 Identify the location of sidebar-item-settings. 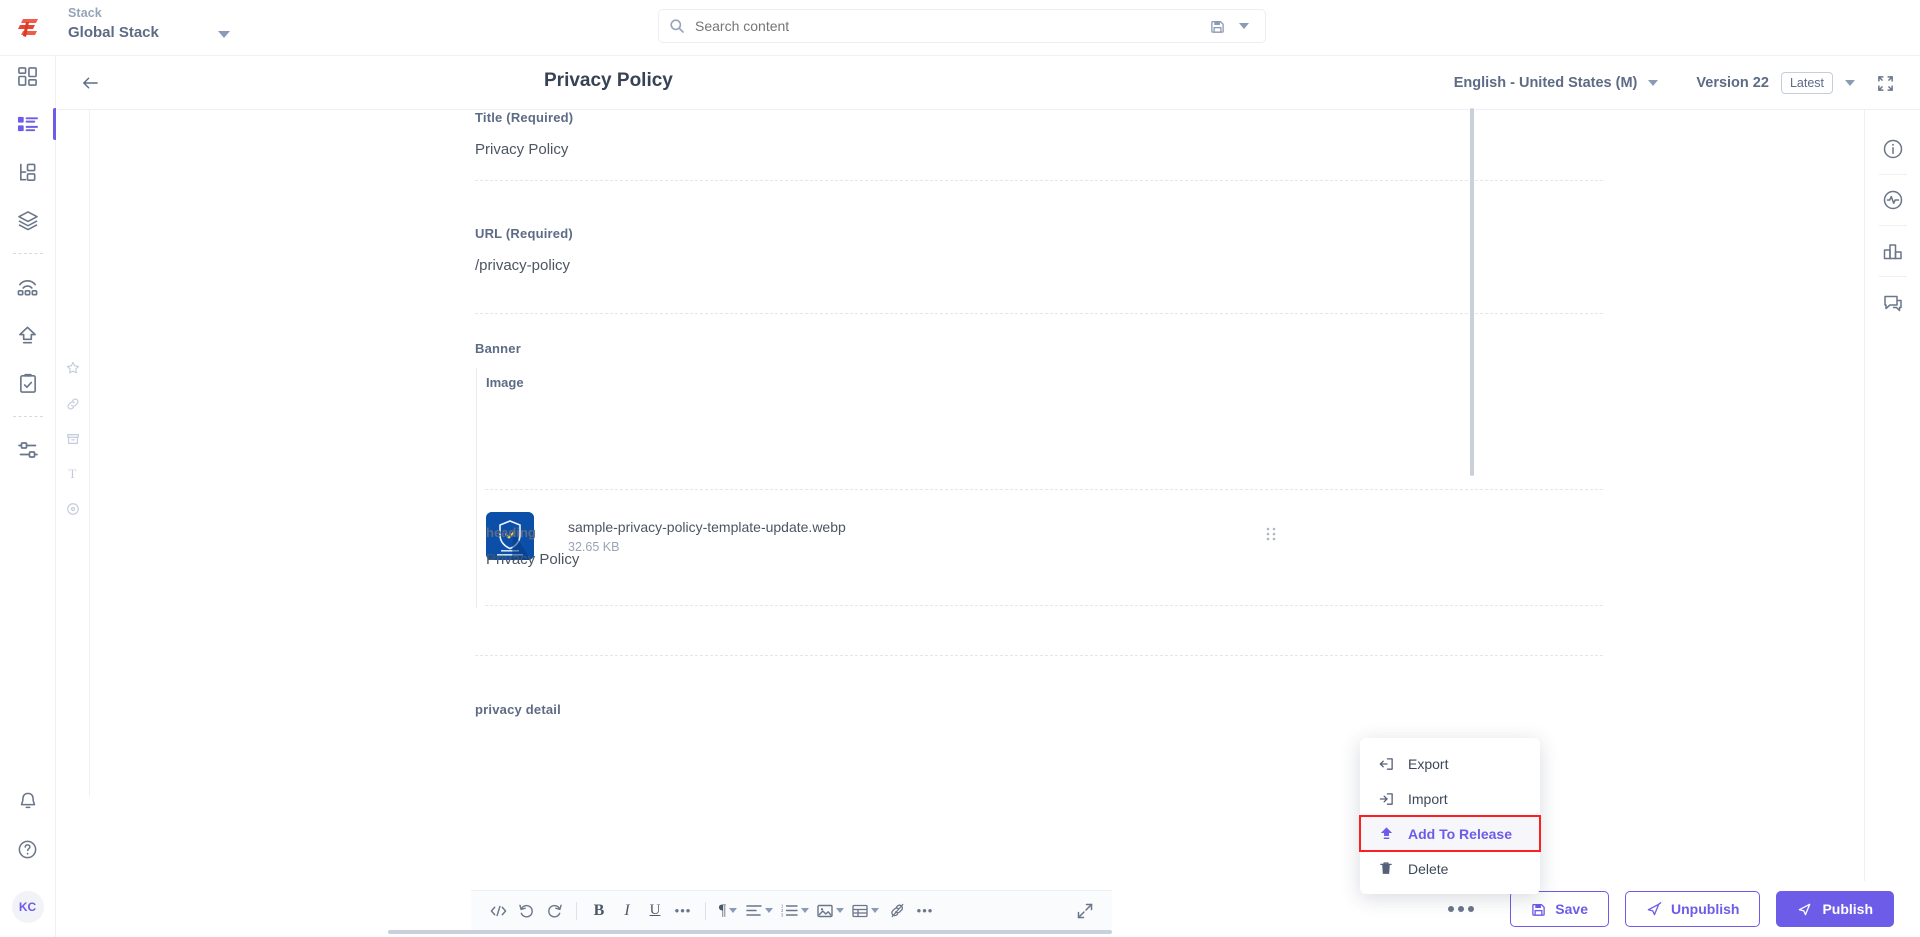
(28, 450).